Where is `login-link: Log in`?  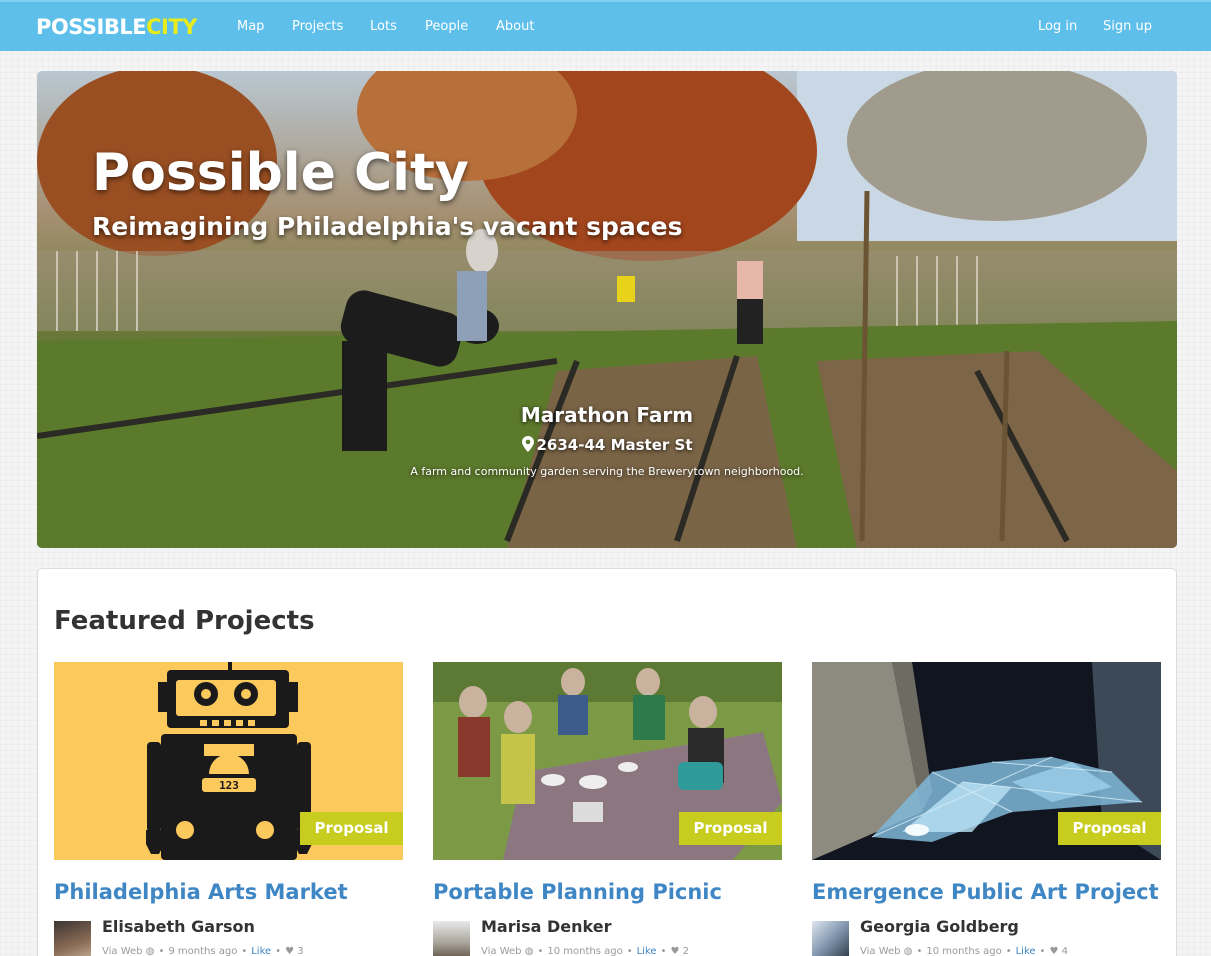 login-link: Log in is located at coordinates (1057, 27).